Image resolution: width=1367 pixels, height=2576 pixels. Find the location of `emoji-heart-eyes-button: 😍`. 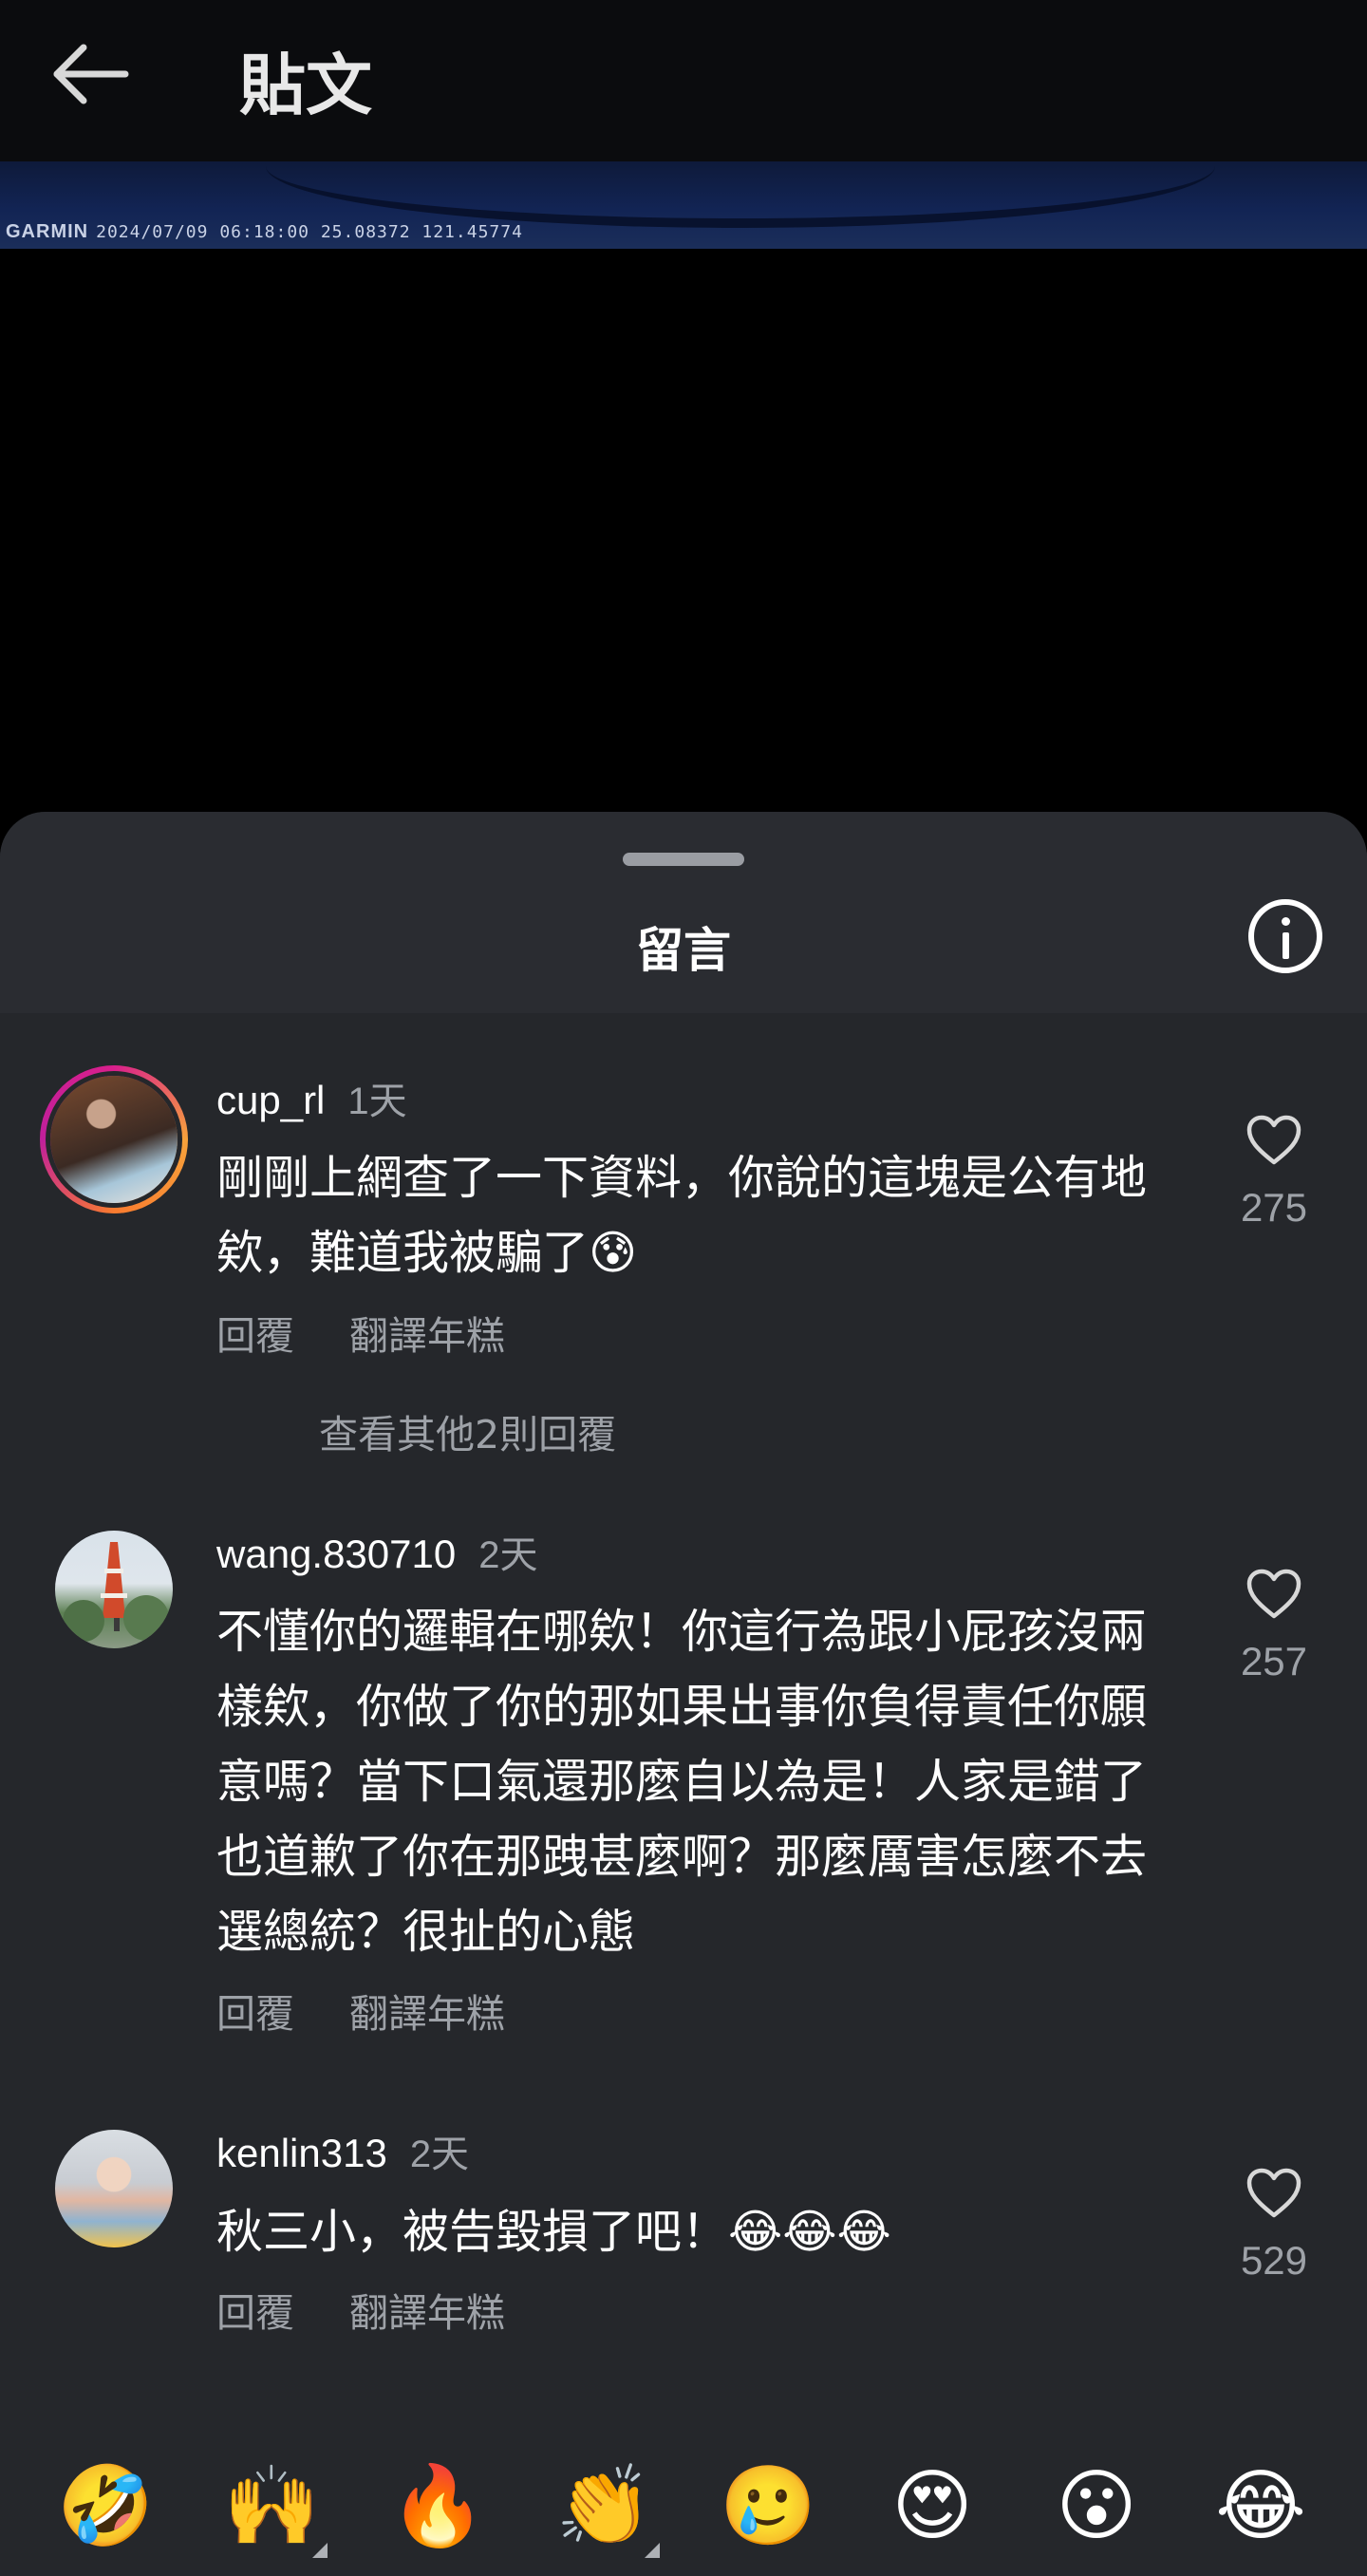

emoji-heart-eyes-button: 😍 is located at coordinates (932, 2506).